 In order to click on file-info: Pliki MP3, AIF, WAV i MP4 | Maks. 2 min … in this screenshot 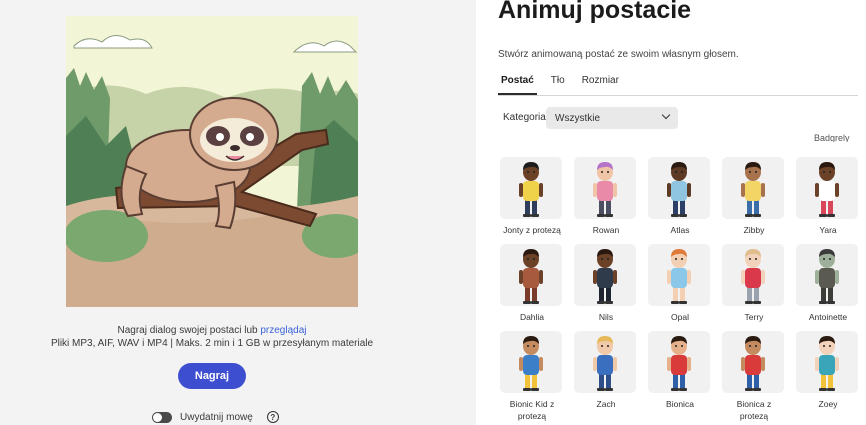, I will do `click(212, 343)`.